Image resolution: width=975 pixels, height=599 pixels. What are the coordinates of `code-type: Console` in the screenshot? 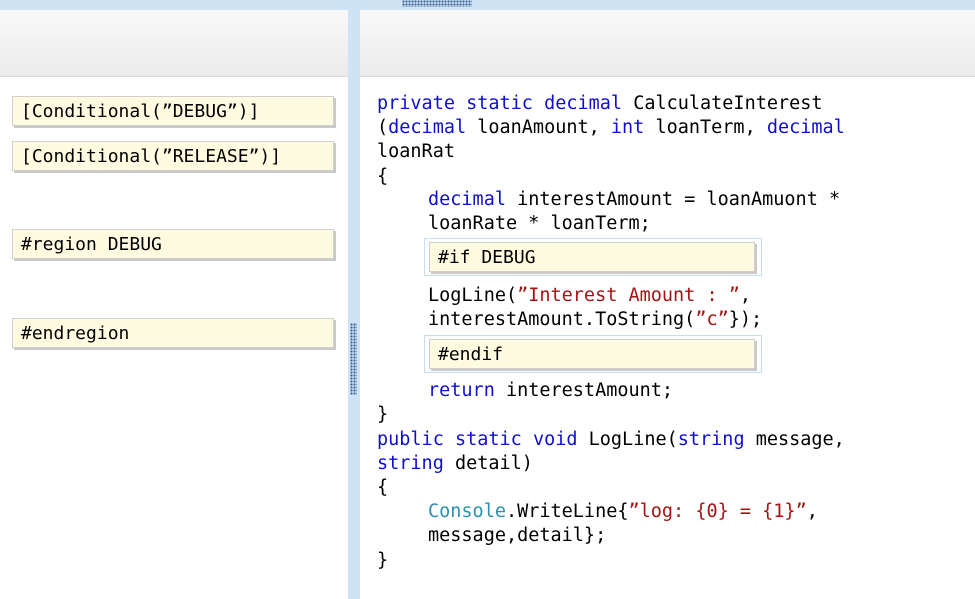 It's located at (467, 511).